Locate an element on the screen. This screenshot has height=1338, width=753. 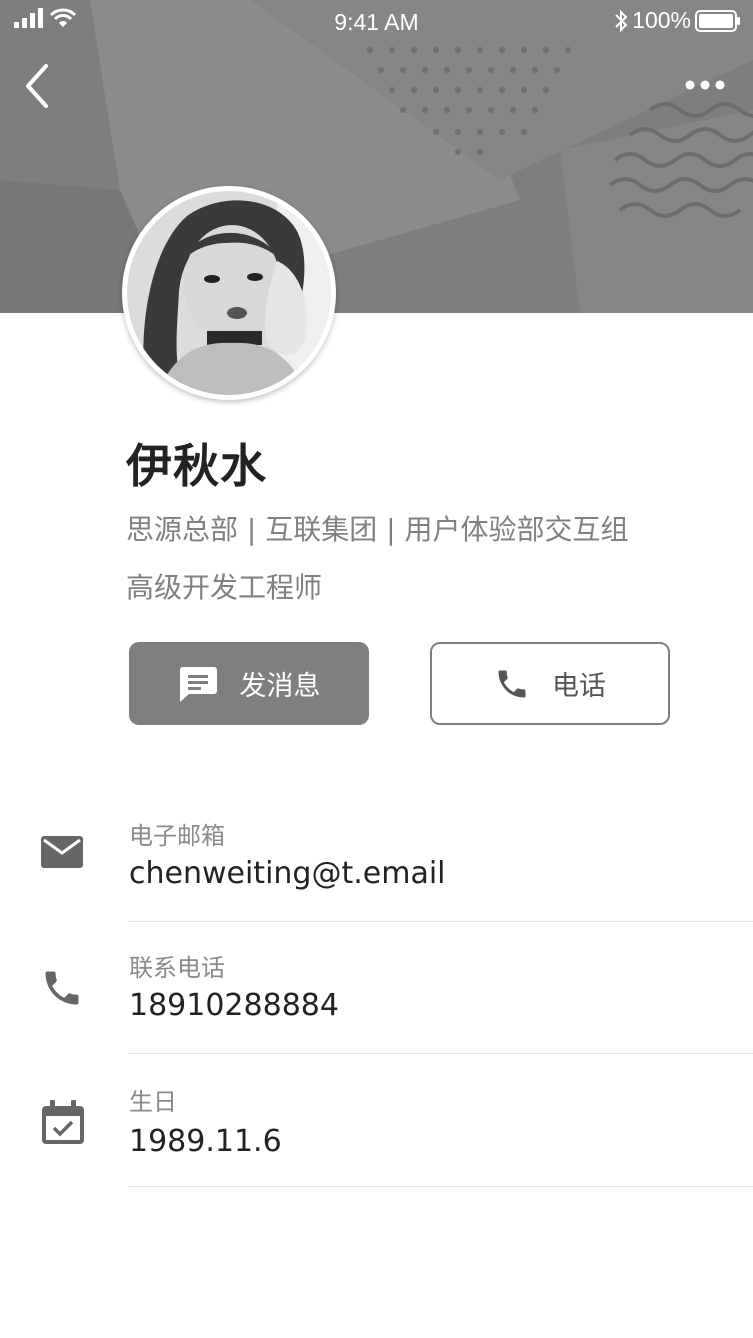
phone-value: 18910288884 is located at coordinates (234, 1005).